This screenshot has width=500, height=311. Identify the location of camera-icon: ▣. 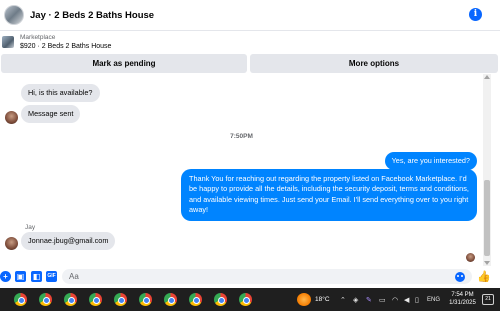
(20, 276).